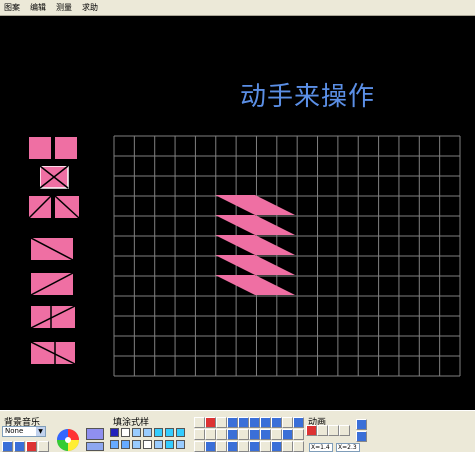  I want to click on tool-arc, so click(265, 422).